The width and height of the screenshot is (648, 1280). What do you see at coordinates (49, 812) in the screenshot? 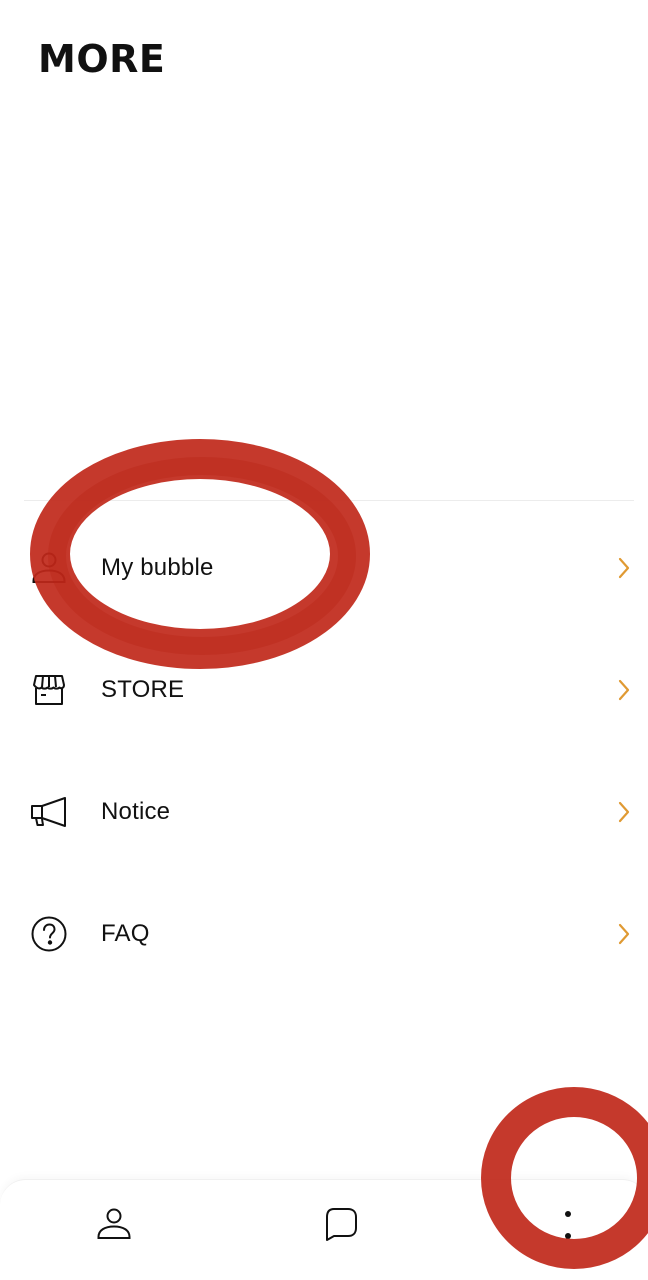
I see `megaphone-icon` at bounding box center [49, 812].